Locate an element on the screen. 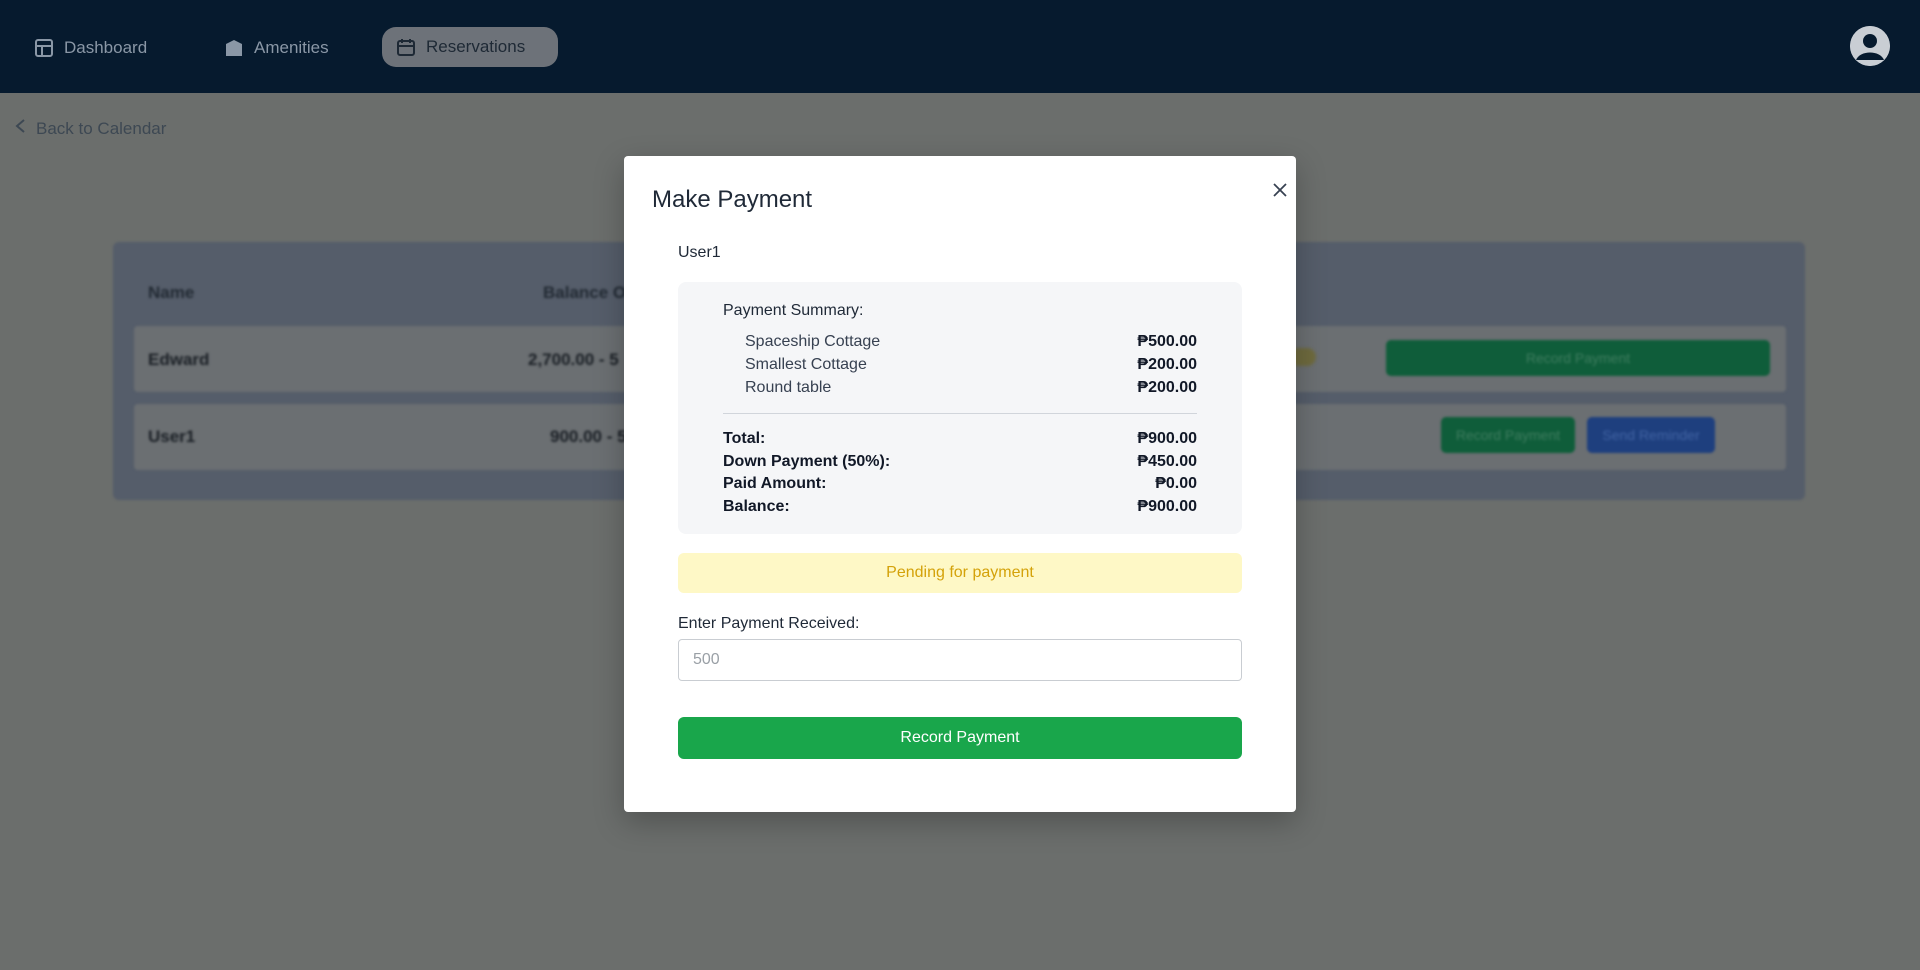  nav-reservations: Reservations is located at coordinates (470, 47).